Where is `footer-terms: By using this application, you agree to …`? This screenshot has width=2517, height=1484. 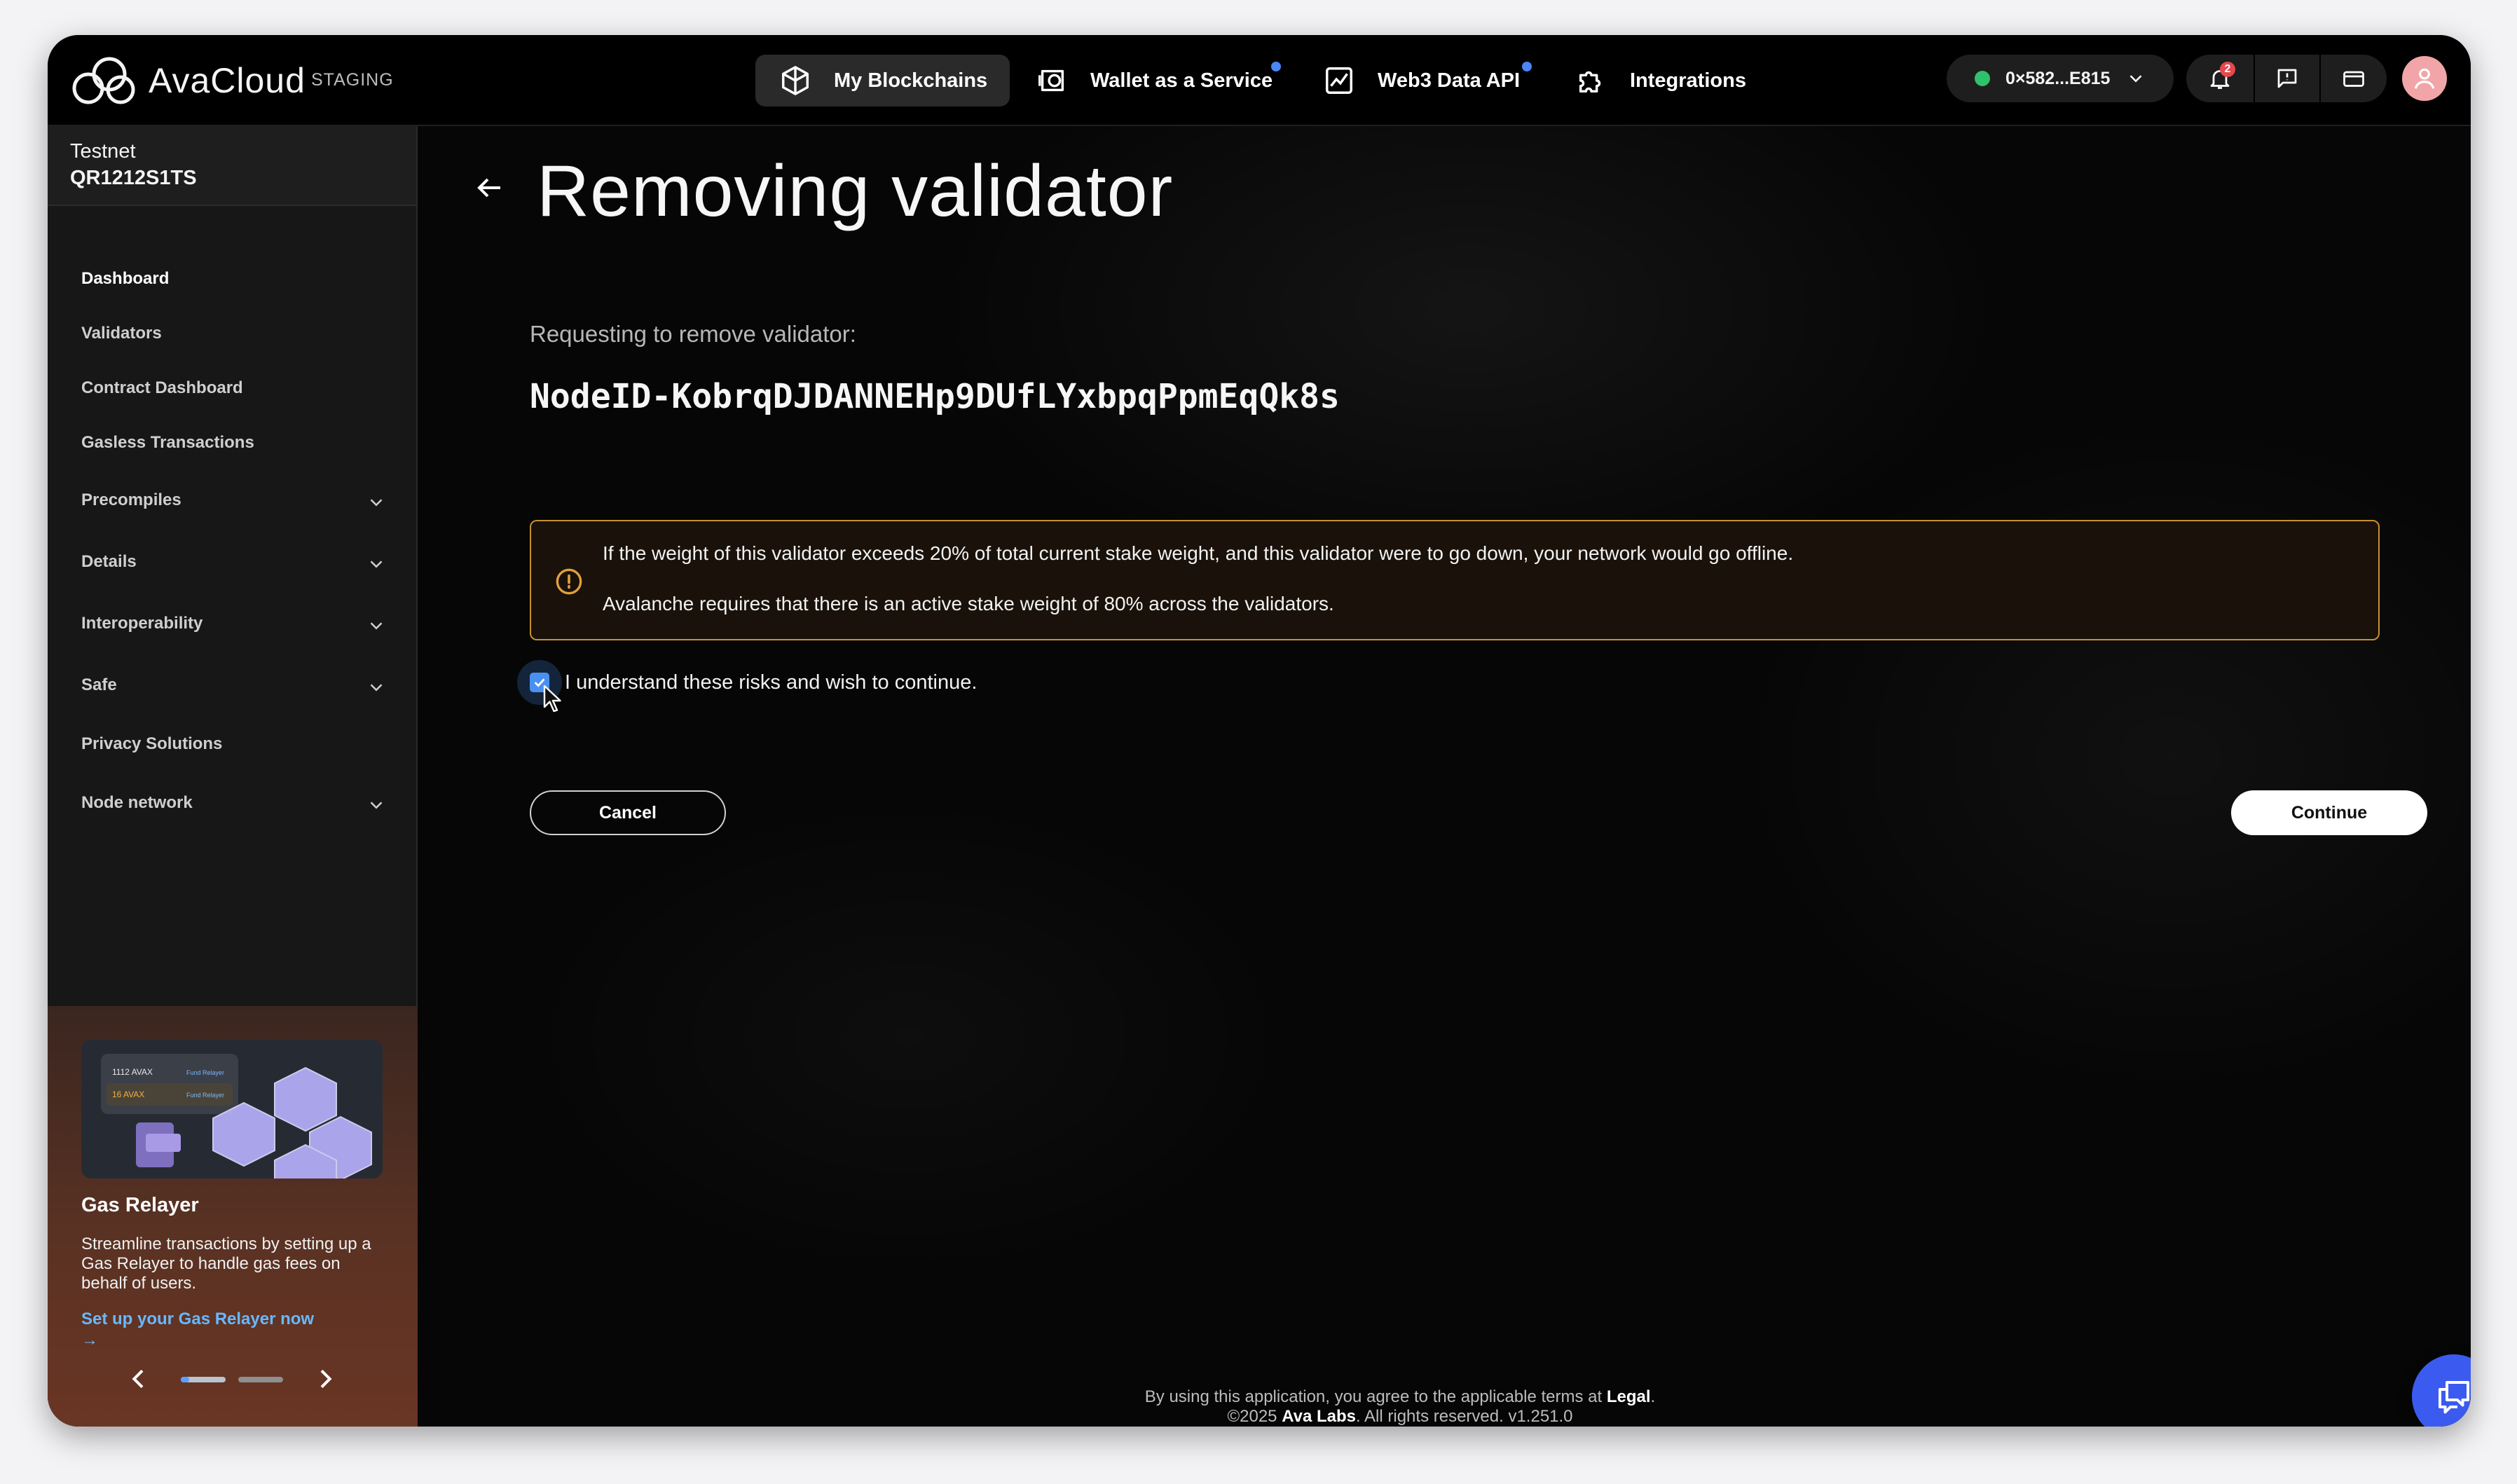
footer-terms: By using this application, you agree to … is located at coordinates (1400, 1397).